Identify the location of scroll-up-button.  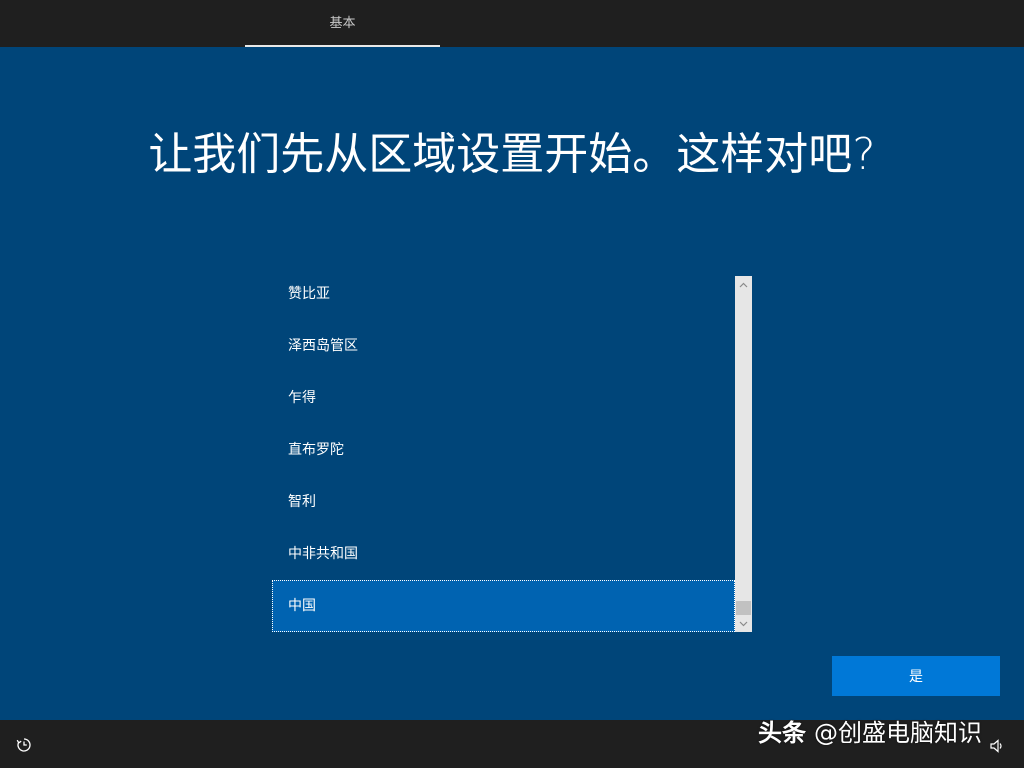
(743, 284).